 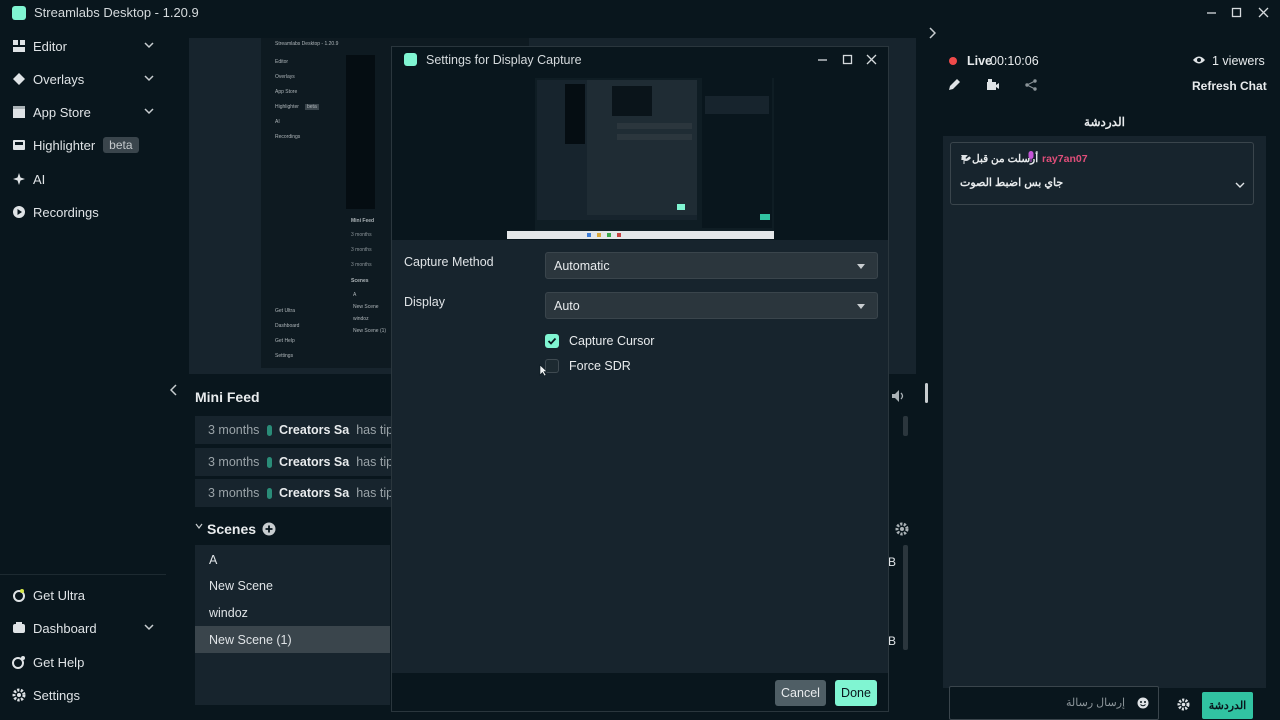 I want to click on sidebar-item-label: Dashboard, so click(x=65, y=628).